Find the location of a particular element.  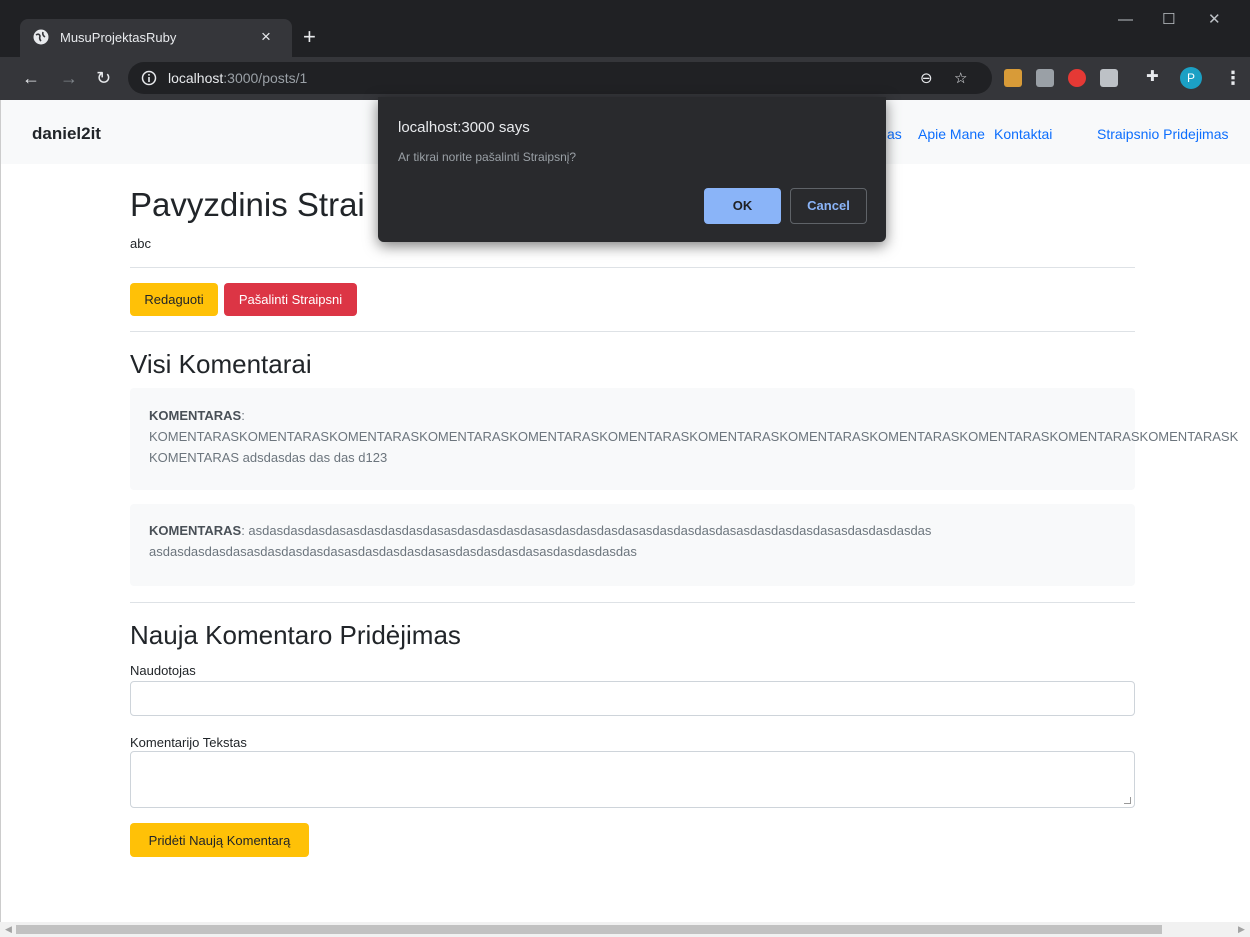

new-tab-button: + is located at coordinates (309, 37).